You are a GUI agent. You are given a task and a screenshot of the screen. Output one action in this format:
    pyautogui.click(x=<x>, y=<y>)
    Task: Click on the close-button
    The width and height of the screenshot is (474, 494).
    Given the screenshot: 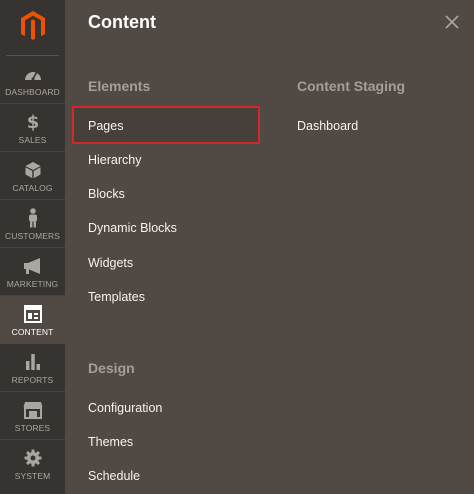 What is the action you would take?
    pyautogui.click(x=452, y=22)
    